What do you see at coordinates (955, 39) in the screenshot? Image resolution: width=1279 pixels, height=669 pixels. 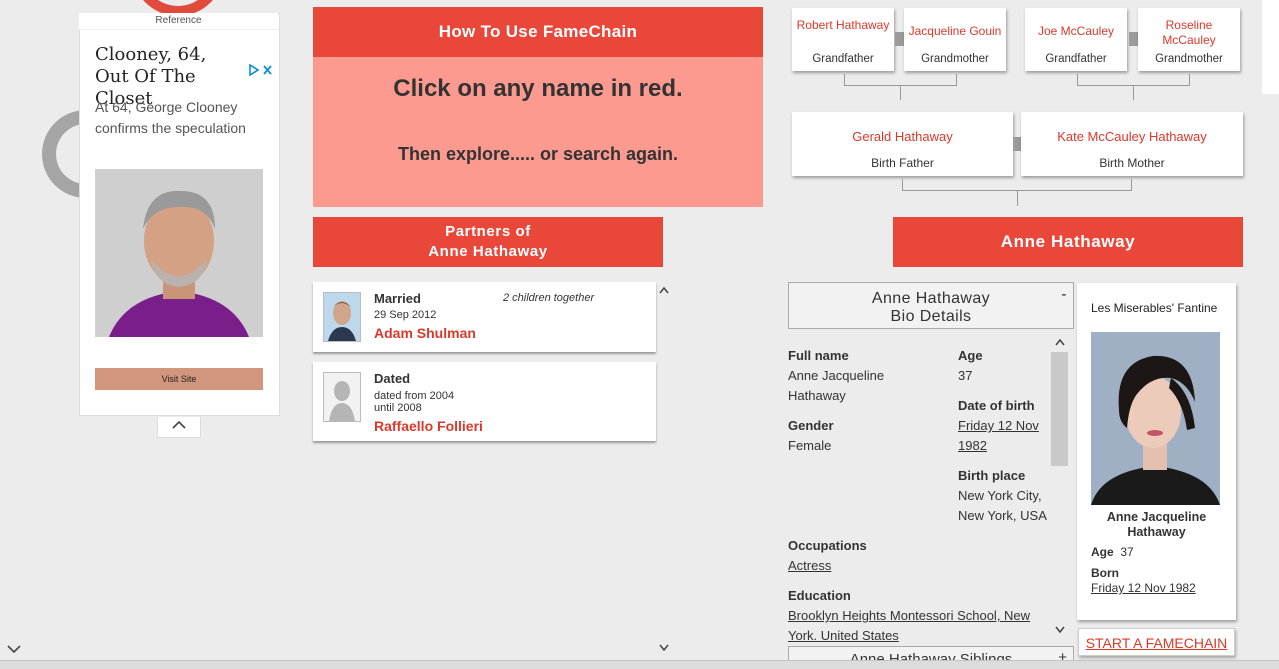 I see `grandparent-card: Jacqueline Gouin Grandmother` at bounding box center [955, 39].